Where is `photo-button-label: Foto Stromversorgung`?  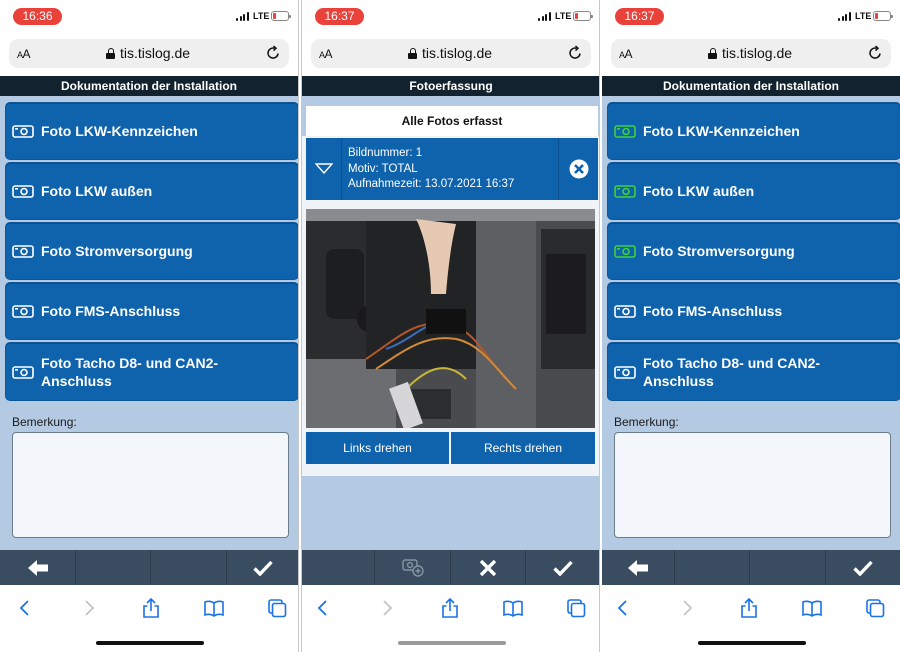
photo-button-label: Foto Stromversorgung is located at coordinates (719, 251).